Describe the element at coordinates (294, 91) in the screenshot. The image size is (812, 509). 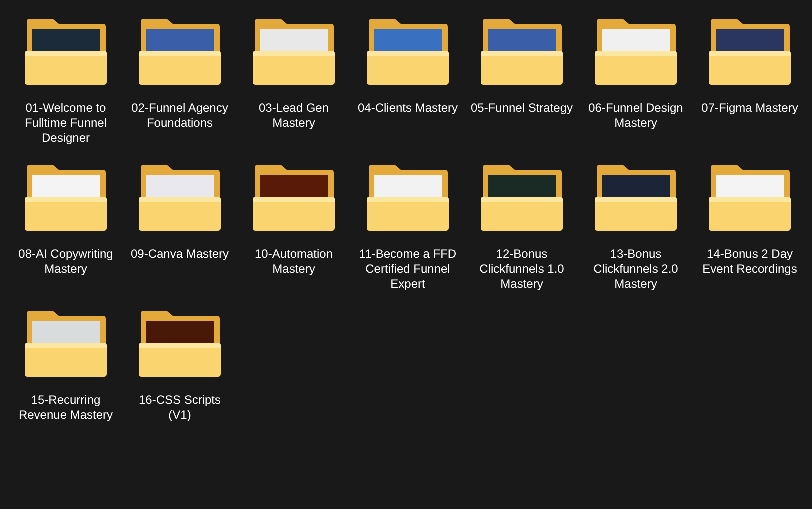
I see `folder-item: 03-Lead Gen Mastery` at that location.